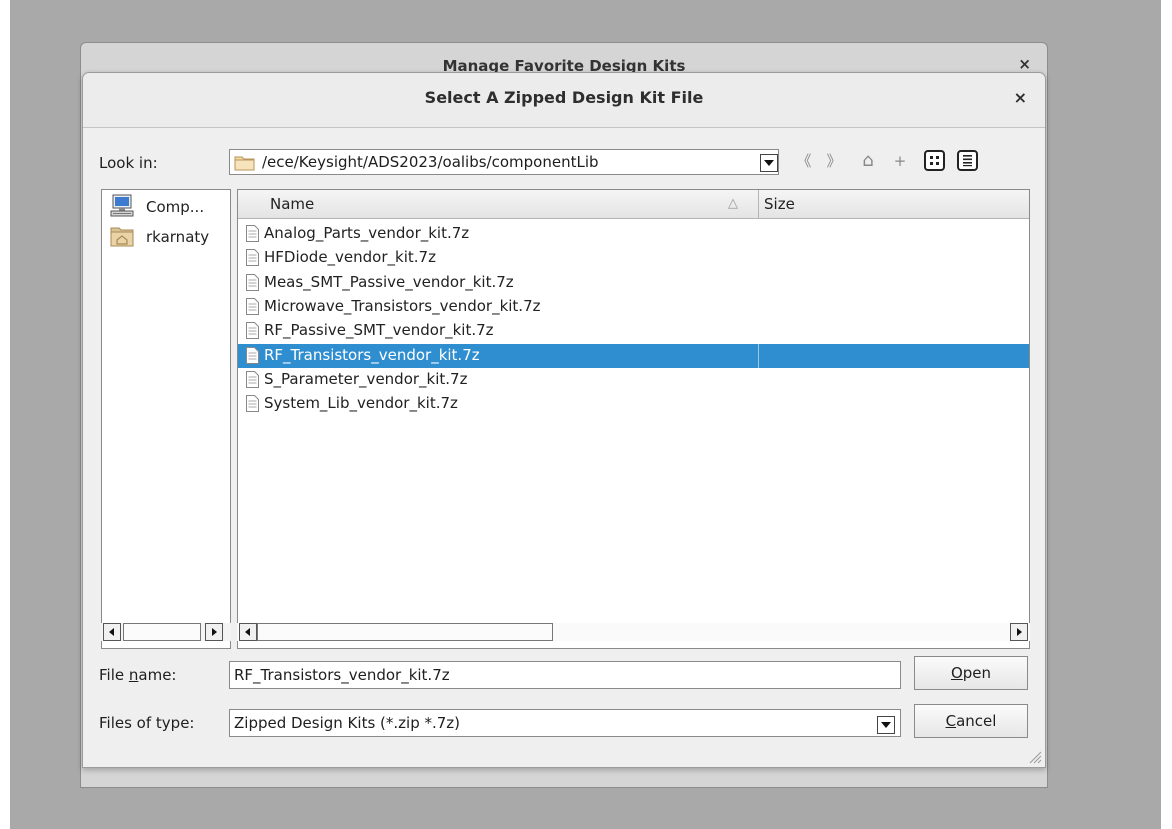 This screenshot has height=829, width=1172. What do you see at coordinates (147, 723) in the screenshot?
I see `file-type-label: Files of type:` at bounding box center [147, 723].